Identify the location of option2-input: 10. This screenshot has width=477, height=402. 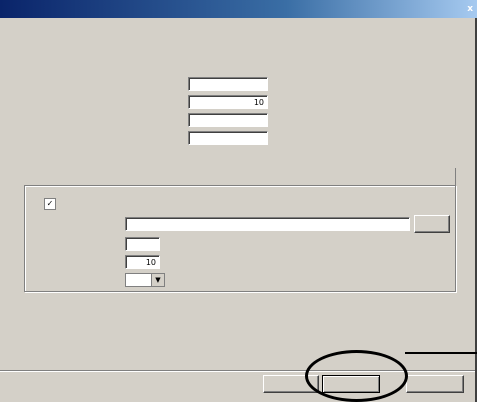
(142, 262).